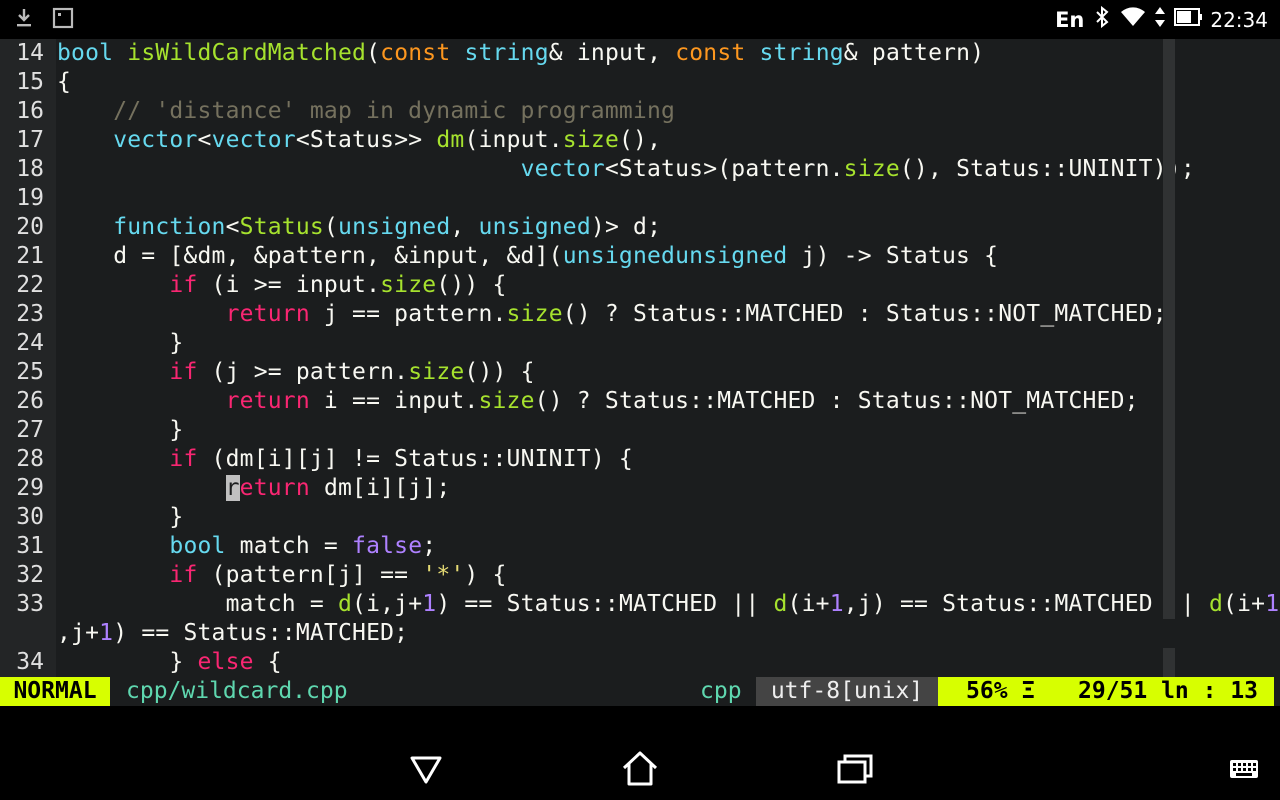  What do you see at coordinates (30, 488) in the screenshot?
I see `line-number: 29` at bounding box center [30, 488].